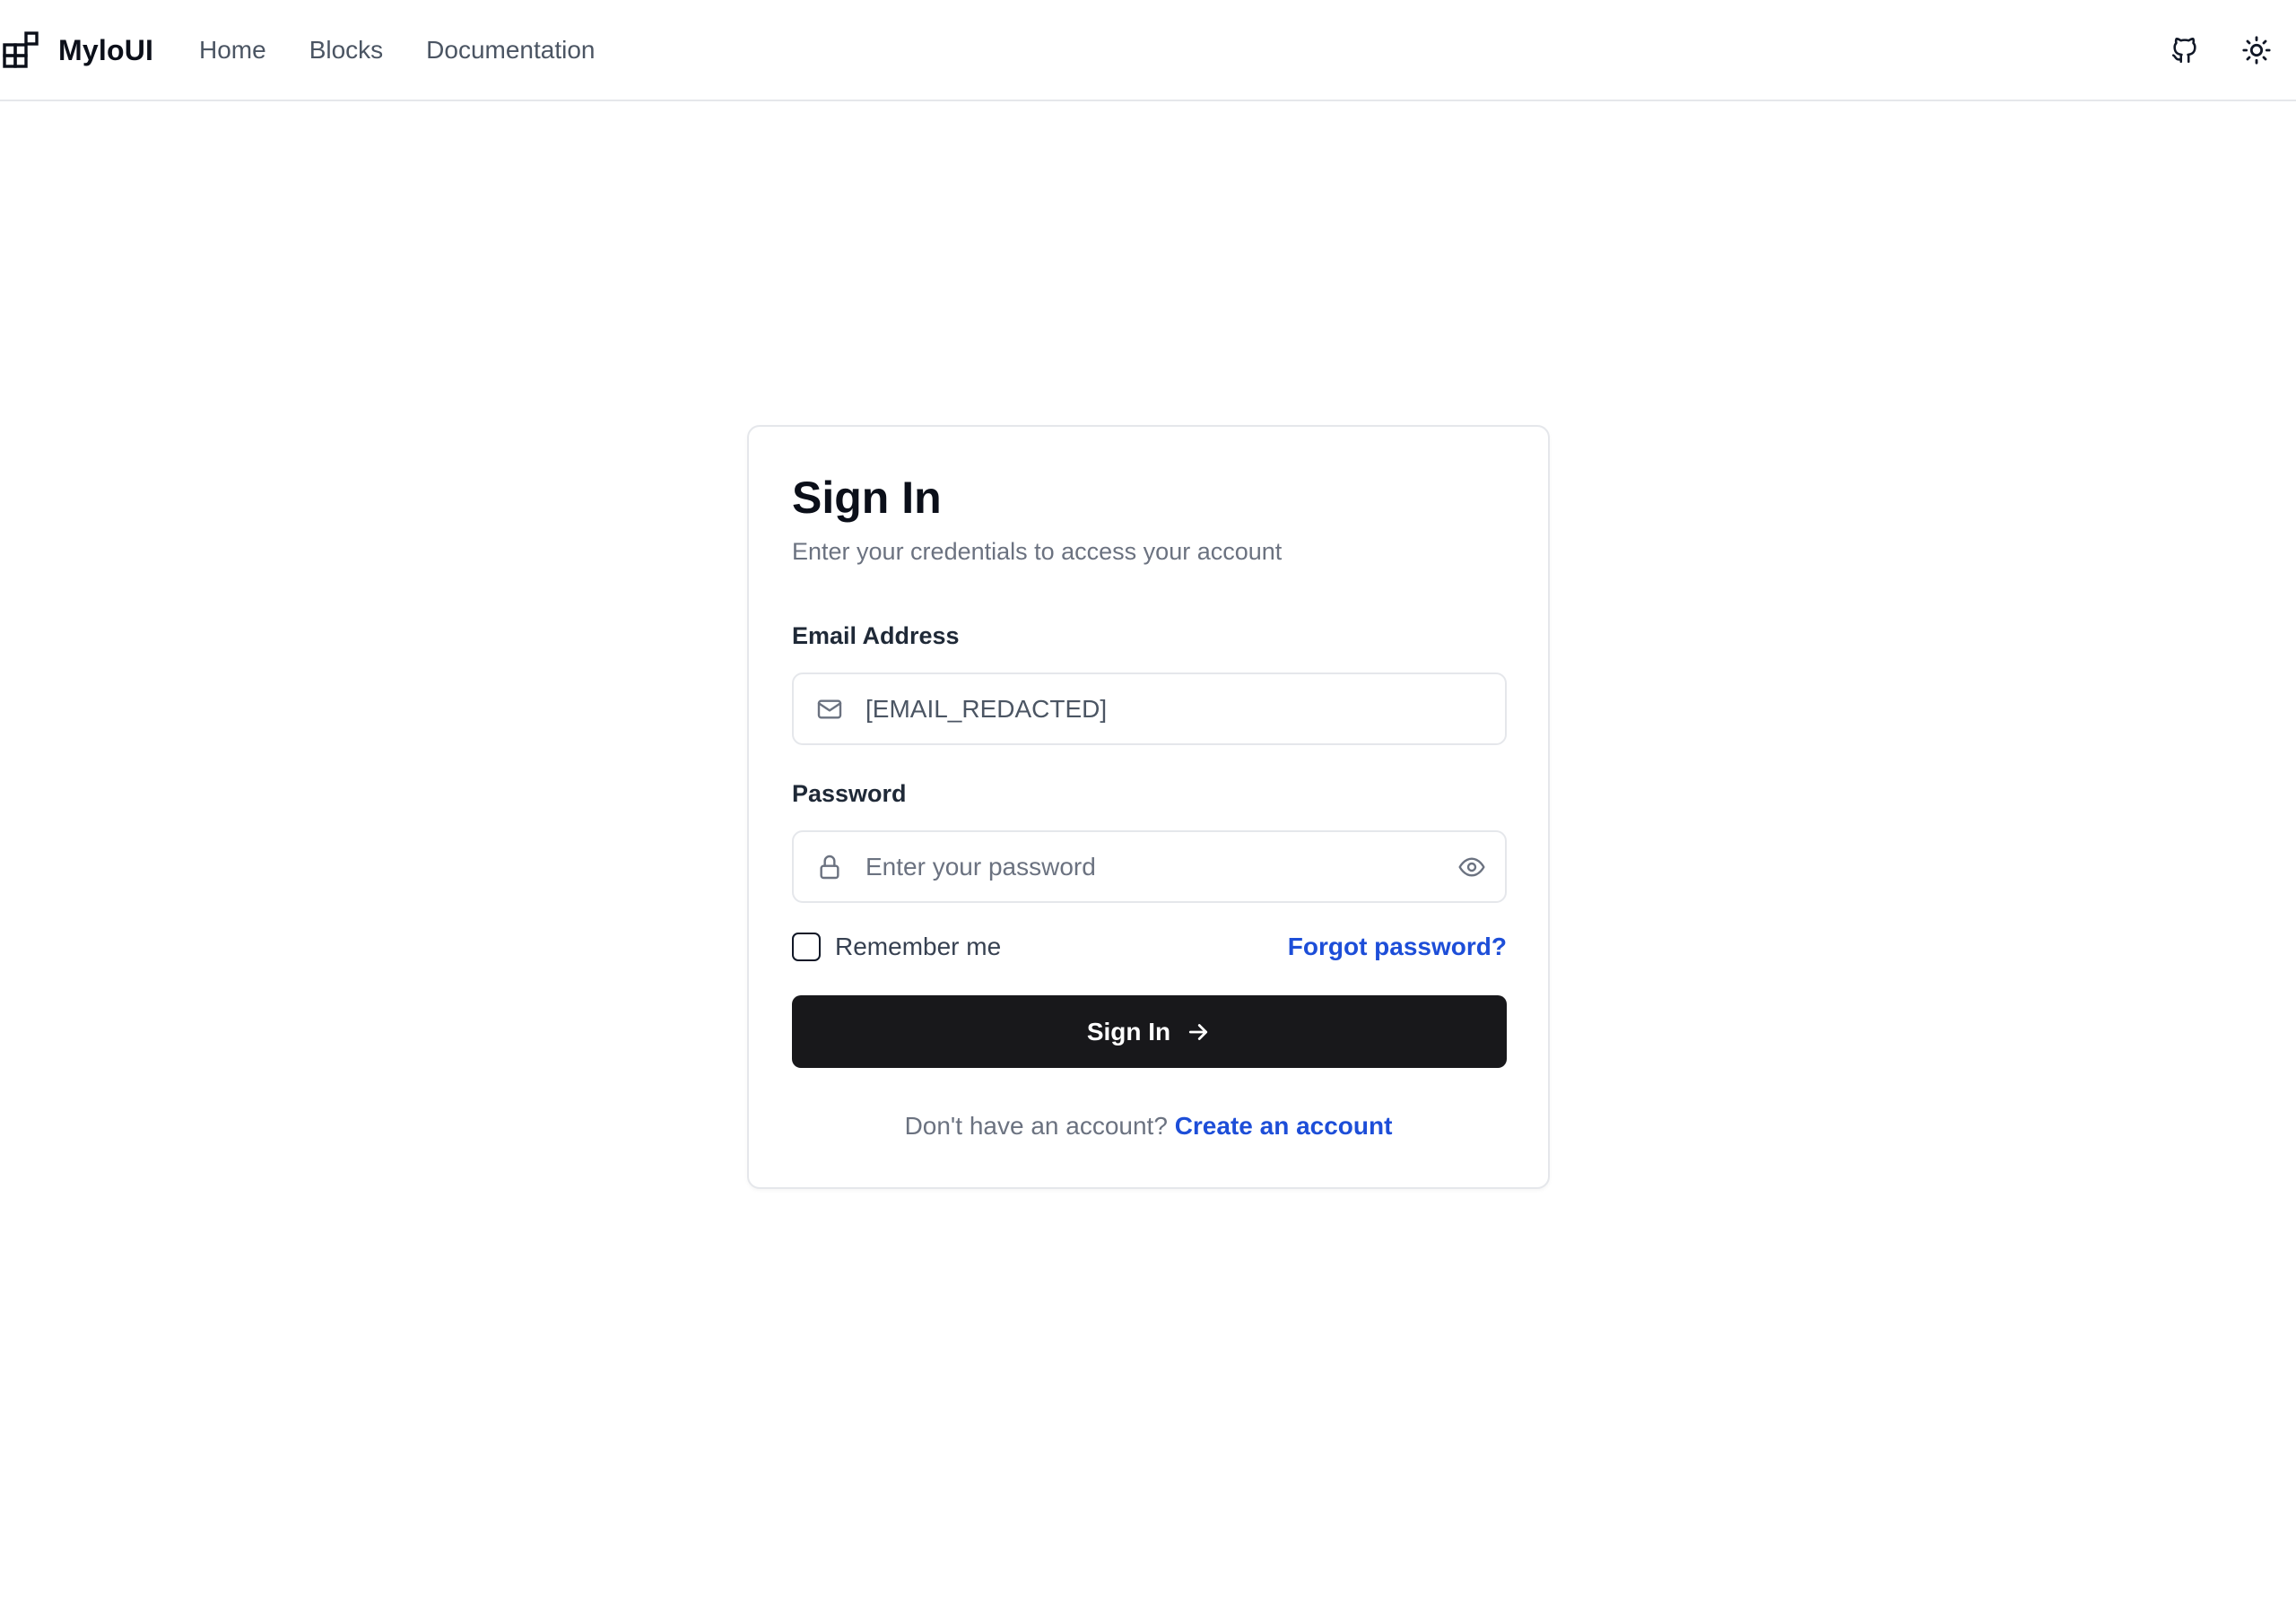 The width and height of the screenshot is (2296, 1614). I want to click on sign-in-button-label: Sign In, so click(1128, 1031).